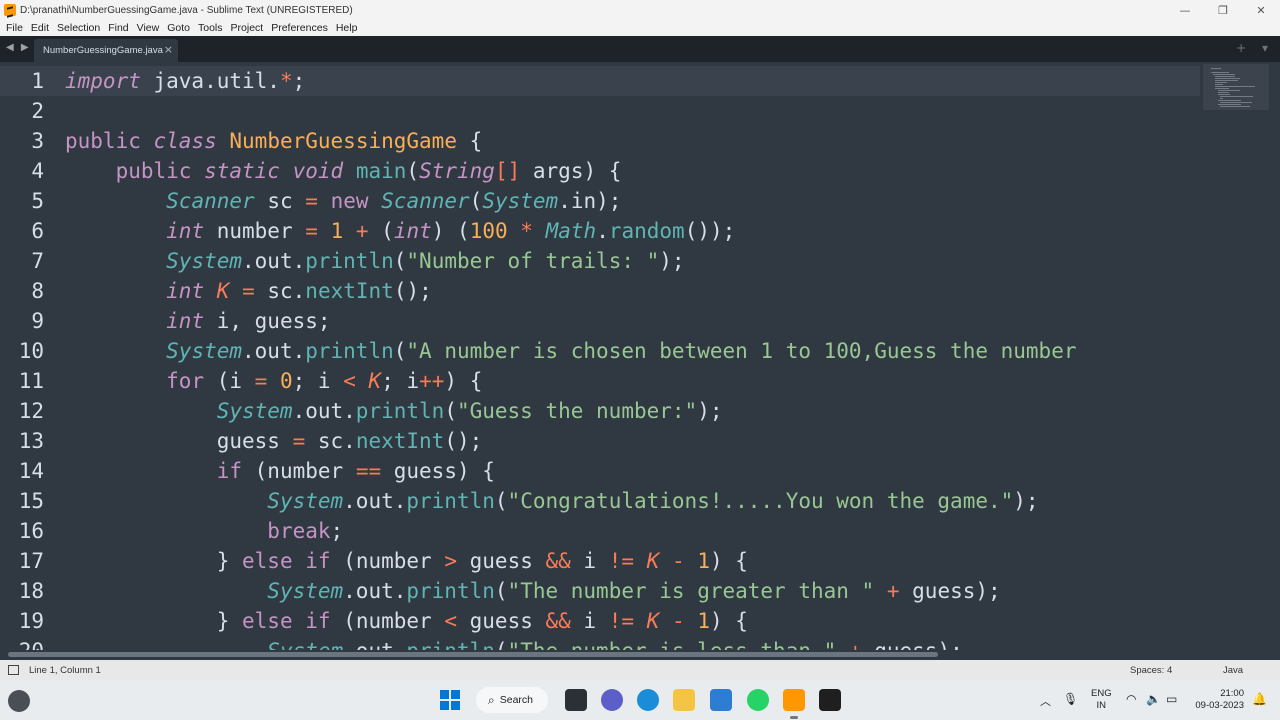  What do you see at coordinates (1236, 356) in the screenshot?
I see `minimap` at bounding box center [1236, 356].